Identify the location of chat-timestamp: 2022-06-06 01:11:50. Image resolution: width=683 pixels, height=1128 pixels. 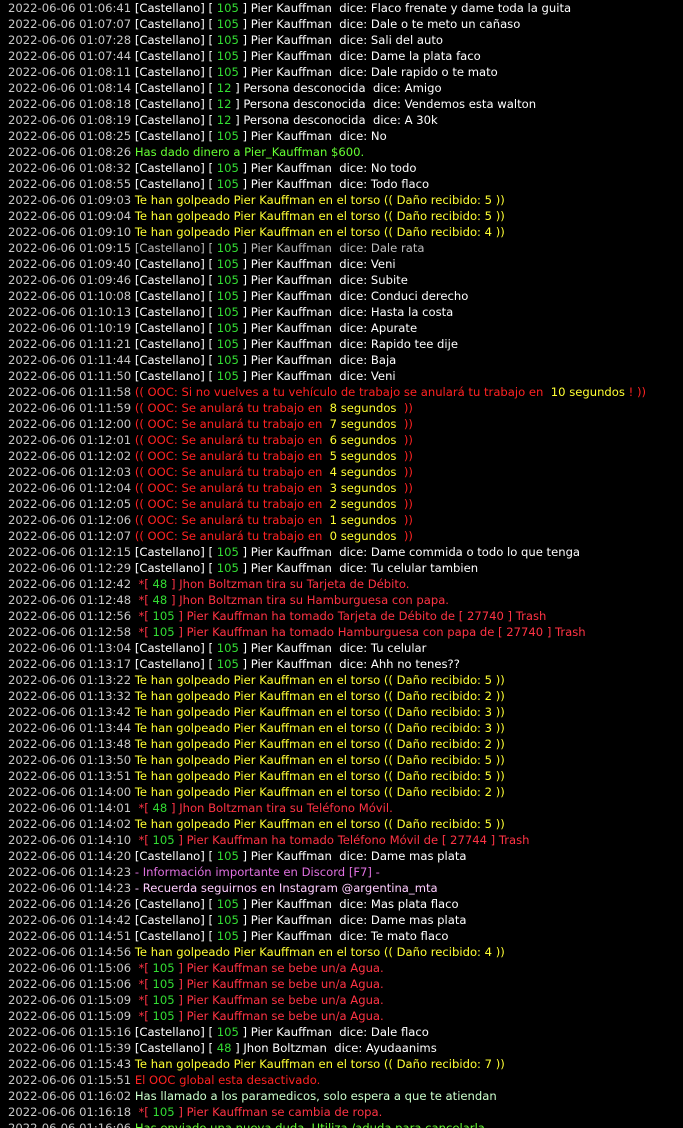
(70, 376).